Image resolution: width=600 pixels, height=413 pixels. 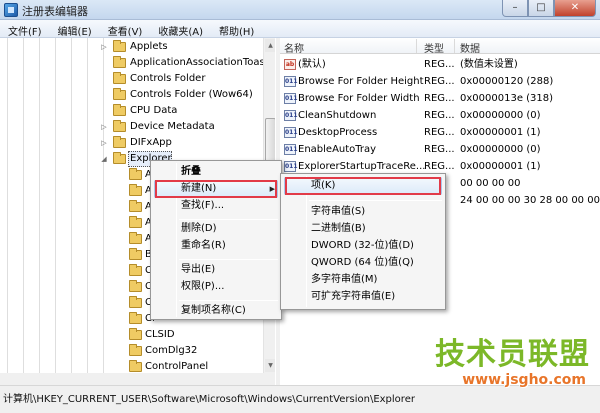 I want to click on tree-item: ▷ Applets, so click(x=180, y=47).